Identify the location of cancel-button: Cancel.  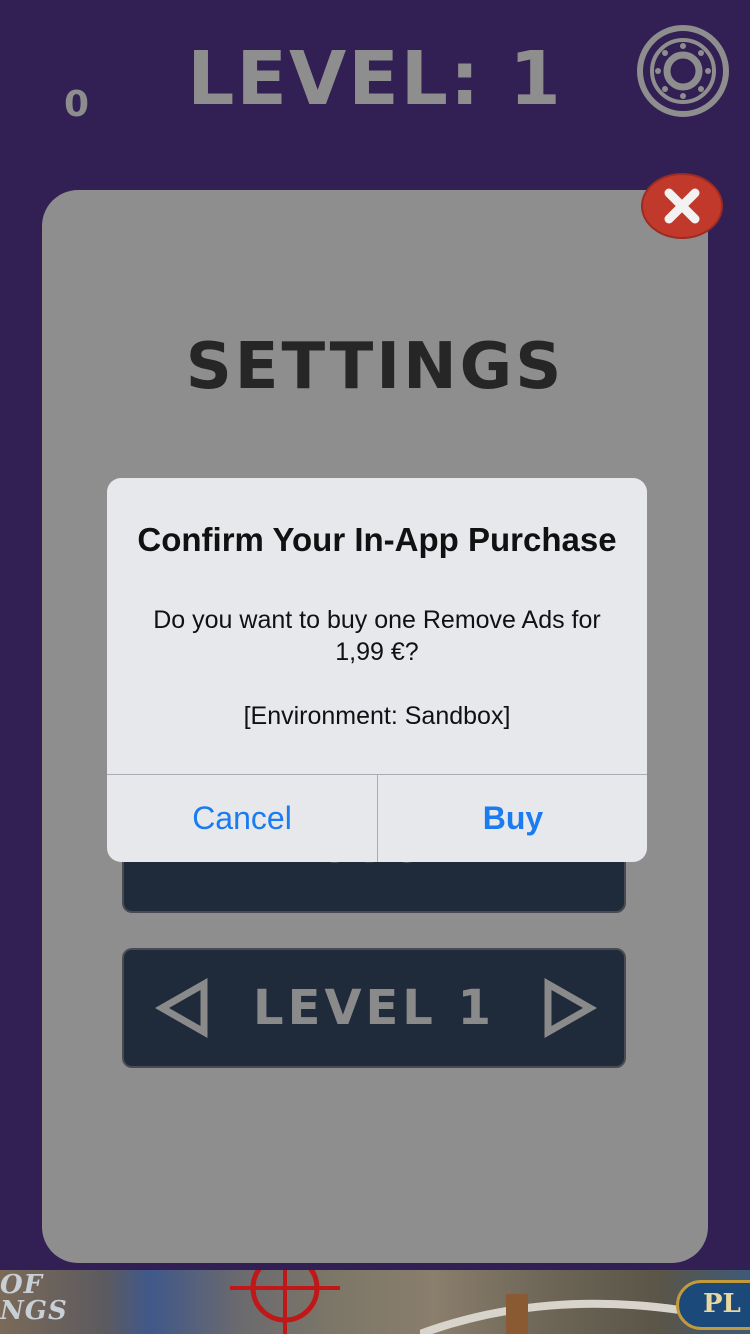
(242, 818).